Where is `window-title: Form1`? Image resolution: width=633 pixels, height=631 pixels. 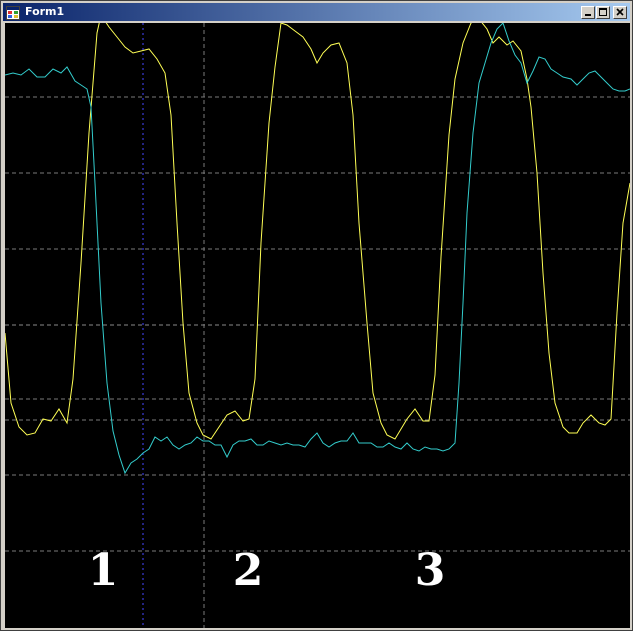
window-title: Form1 is located at coordinates (45, 11).